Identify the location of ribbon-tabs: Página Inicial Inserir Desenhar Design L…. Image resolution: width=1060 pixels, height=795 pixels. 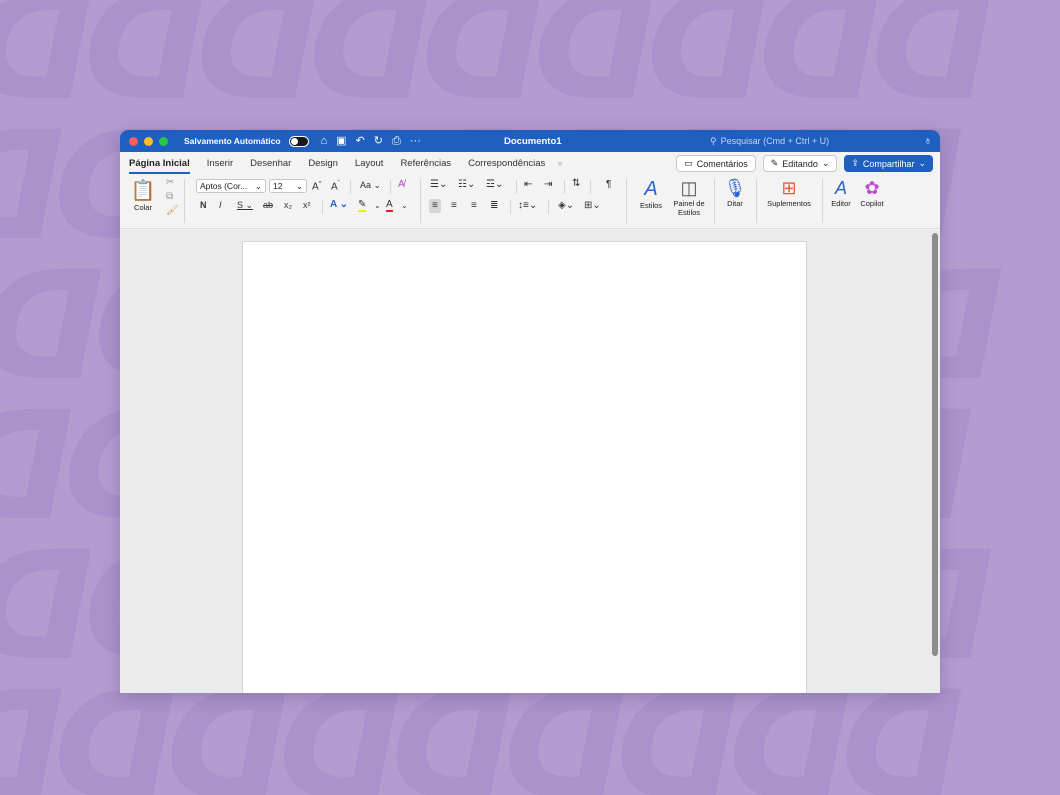
(530, 163).